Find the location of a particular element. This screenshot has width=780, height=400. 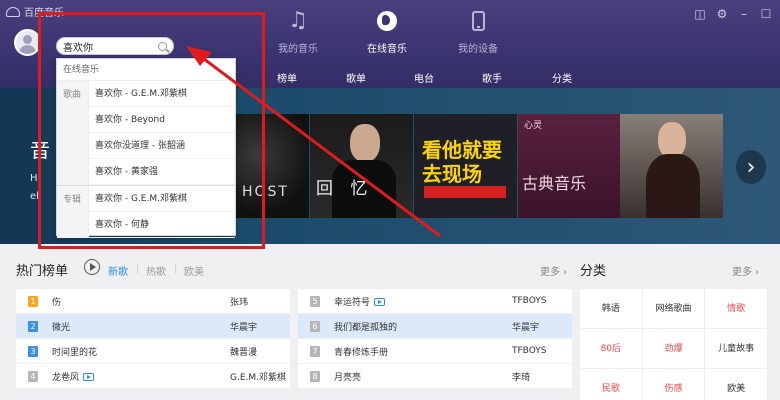

play-icon is located at coordinates (92, 267).